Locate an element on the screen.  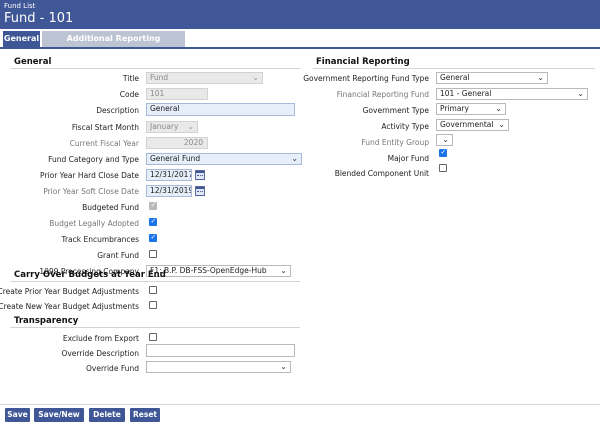
fin-reporting-fund-label: Financial Reporting Fund is located at coordinates (382, 94).